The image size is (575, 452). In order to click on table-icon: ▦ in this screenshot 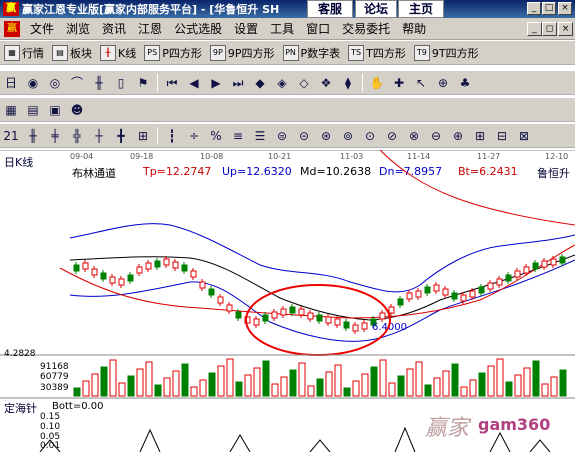, I will do `click(11, 110)`.